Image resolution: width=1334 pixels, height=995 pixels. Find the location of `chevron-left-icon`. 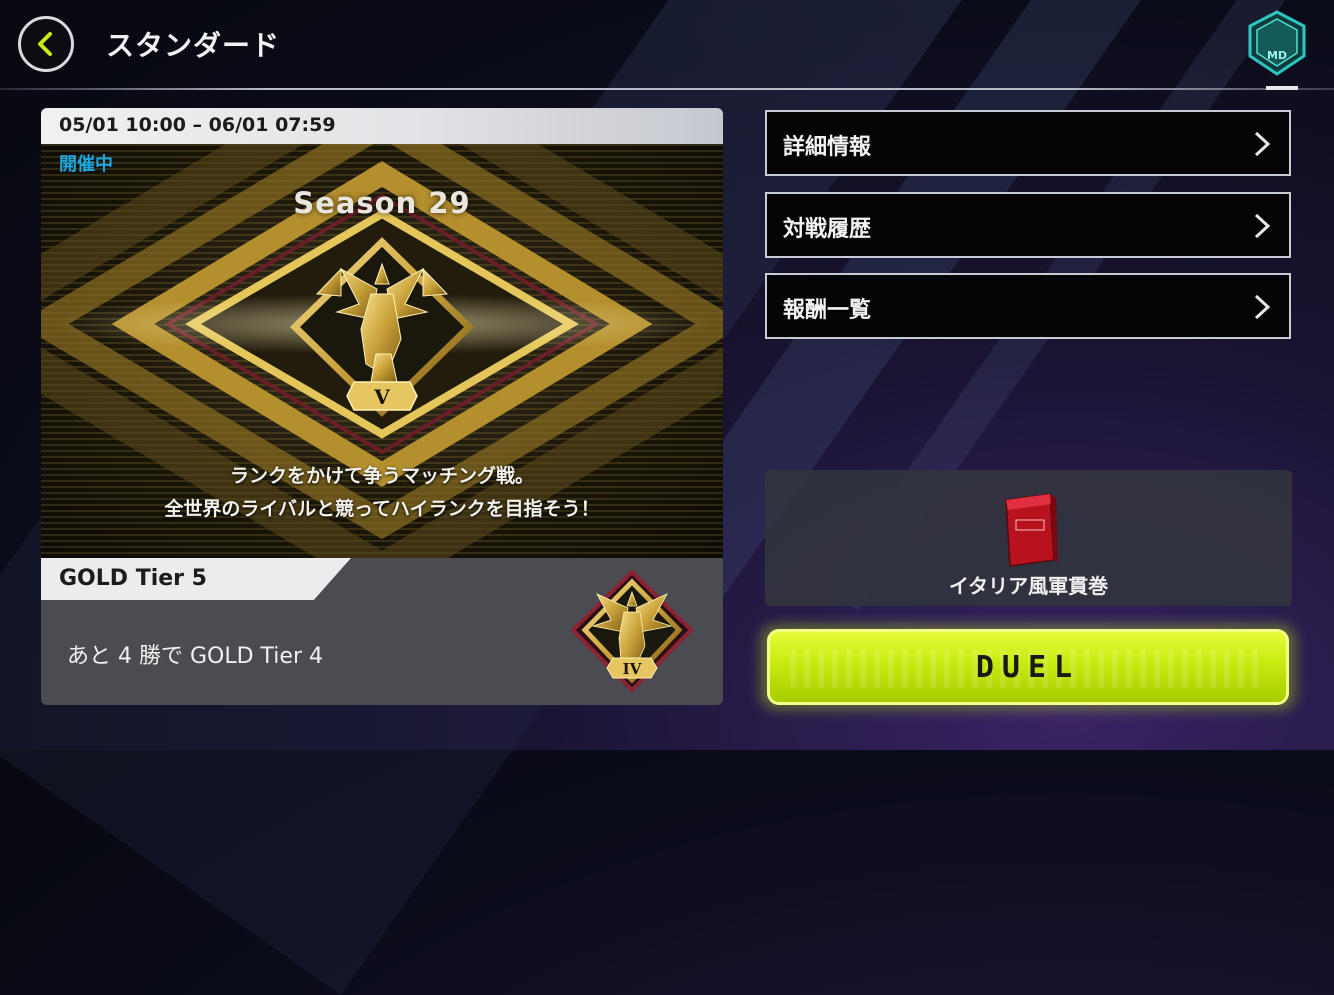

chevron-left-icon is located at coordinates (45, 44).